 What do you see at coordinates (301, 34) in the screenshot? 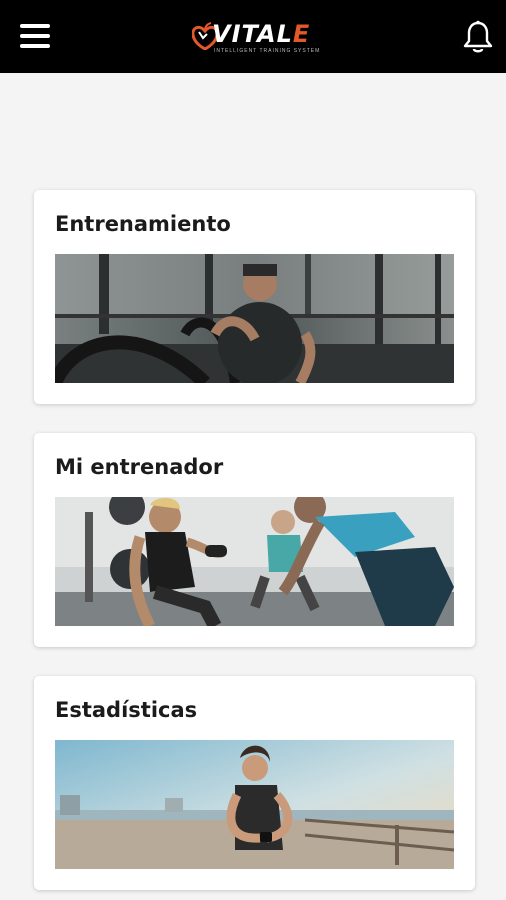
I see `logo-text-accent: E` at bounding box center [301, 34].